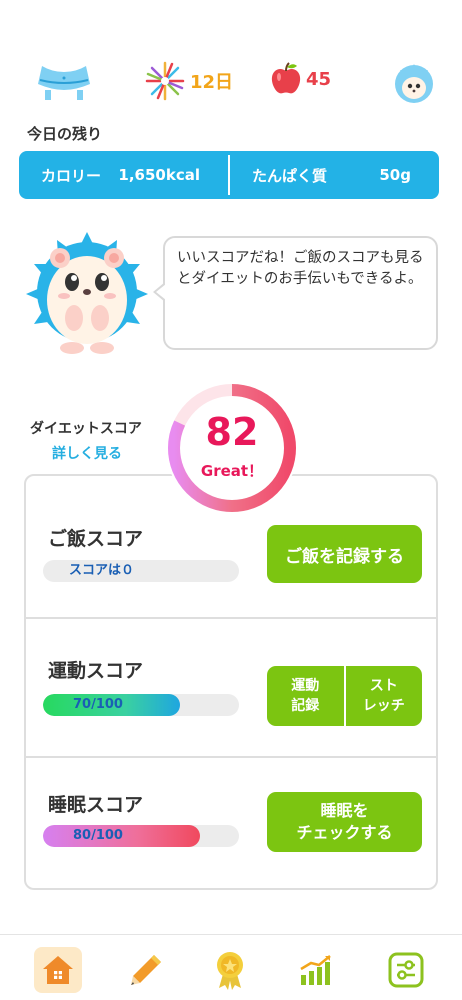  I want to click on home-icon, so click(58, 970).